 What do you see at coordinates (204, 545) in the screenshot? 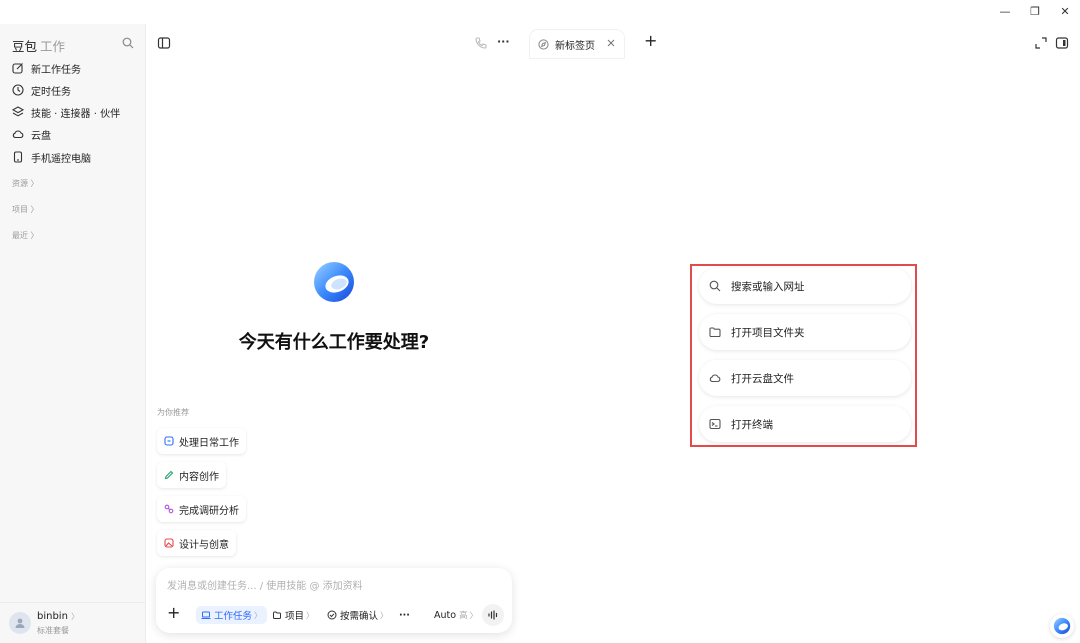
I see `recommend-label: 设计与创意` at bounding box center [204, 545].